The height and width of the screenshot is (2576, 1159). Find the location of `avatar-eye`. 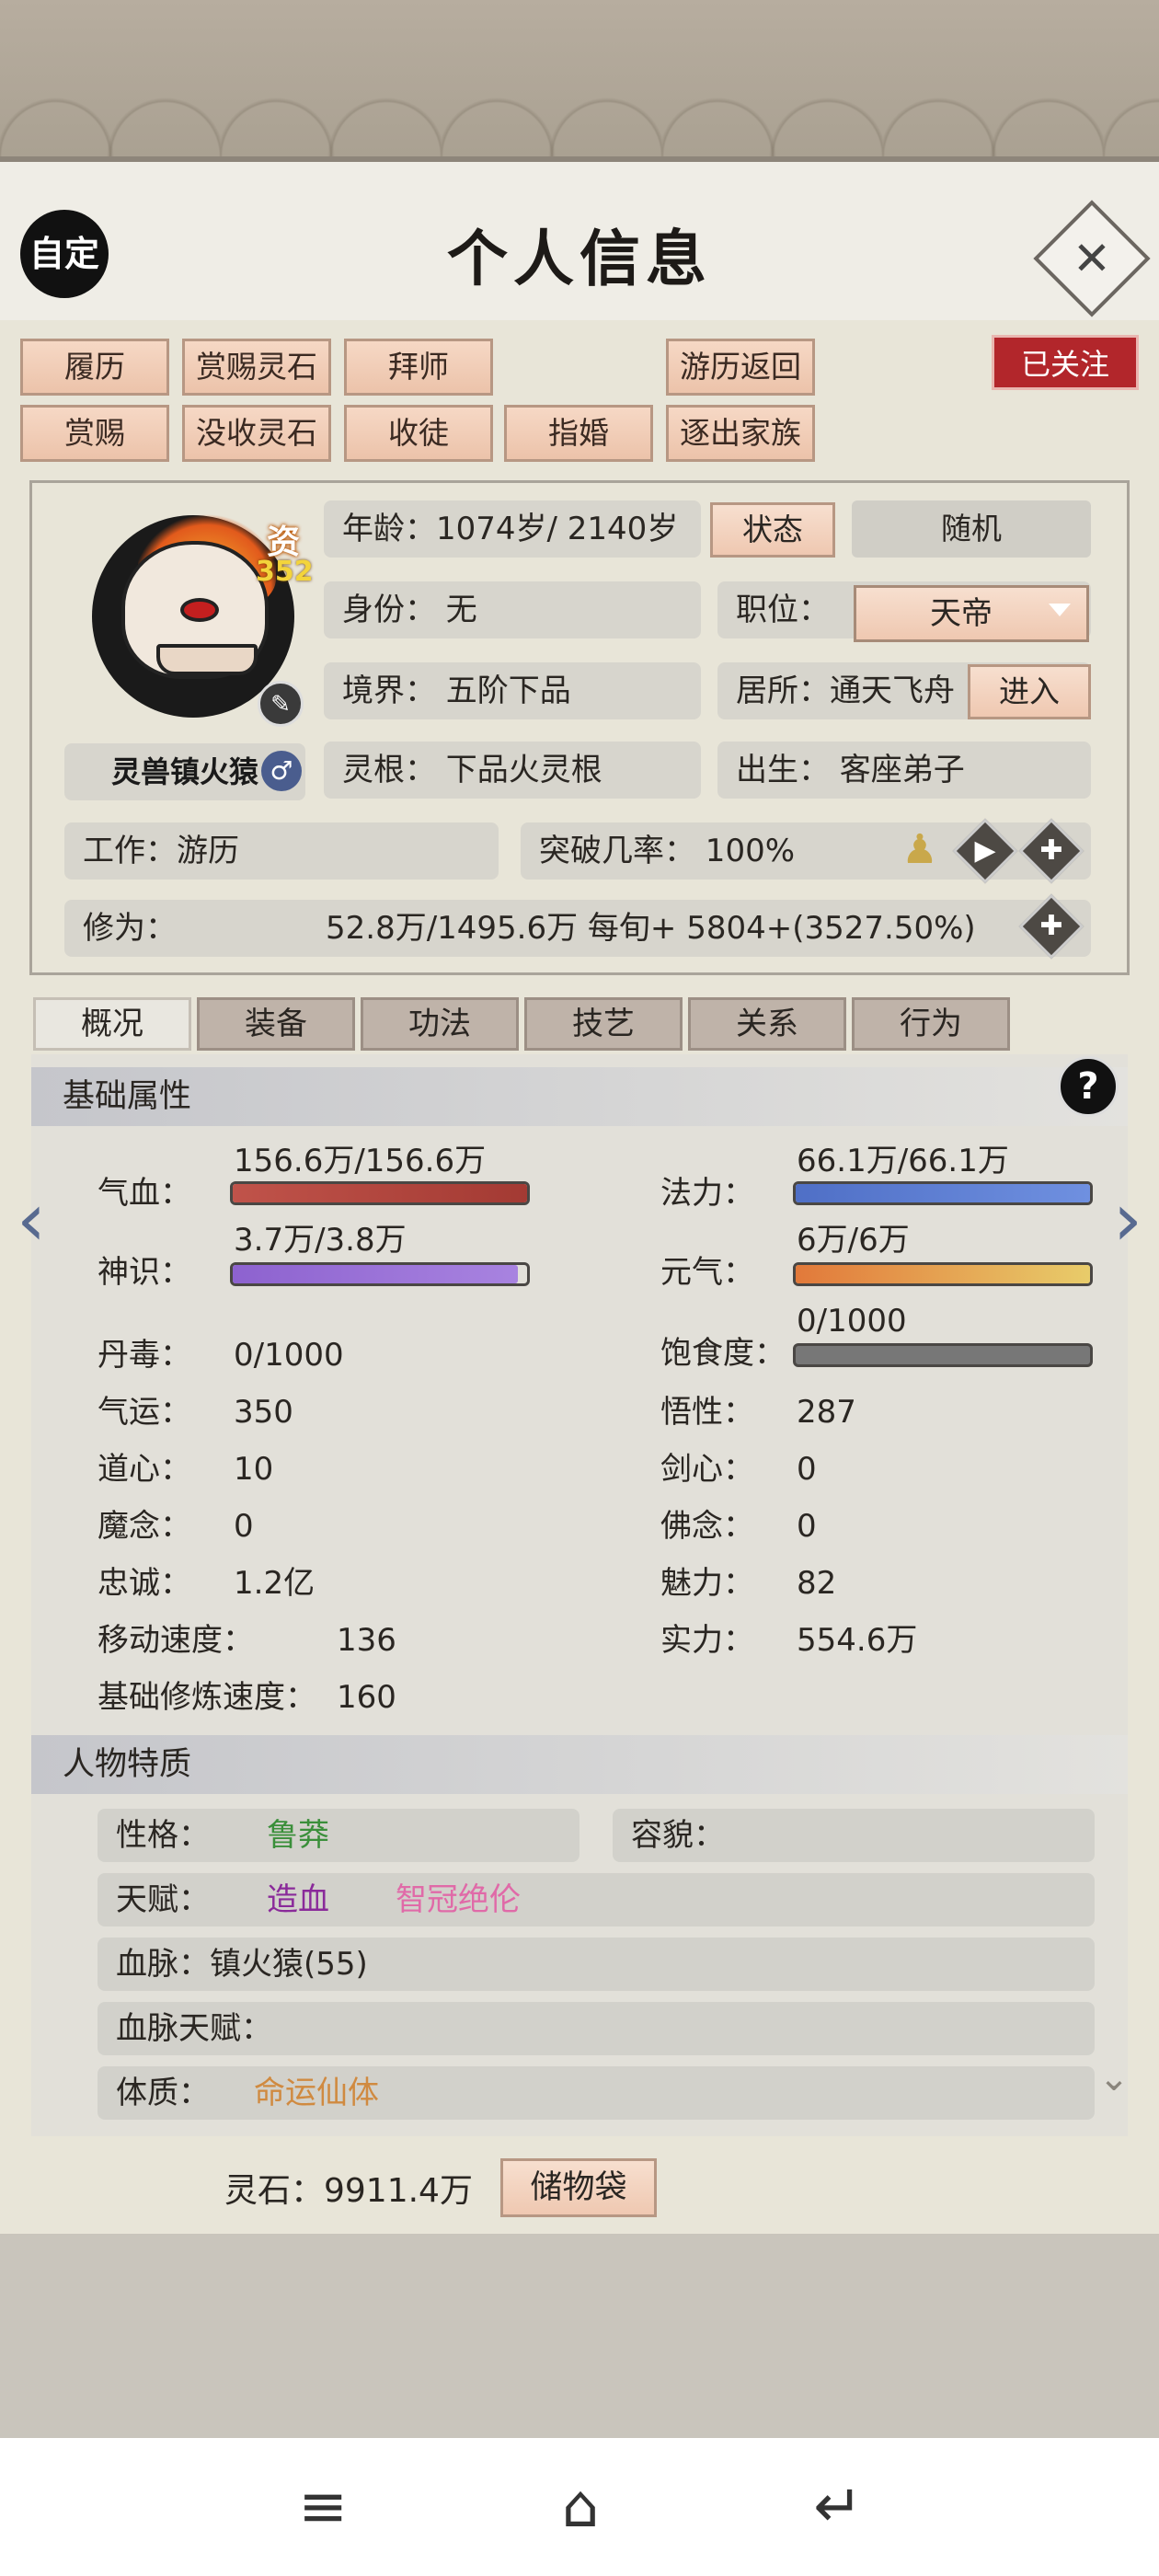

avatar-eye is located at coordinates (199, 610).